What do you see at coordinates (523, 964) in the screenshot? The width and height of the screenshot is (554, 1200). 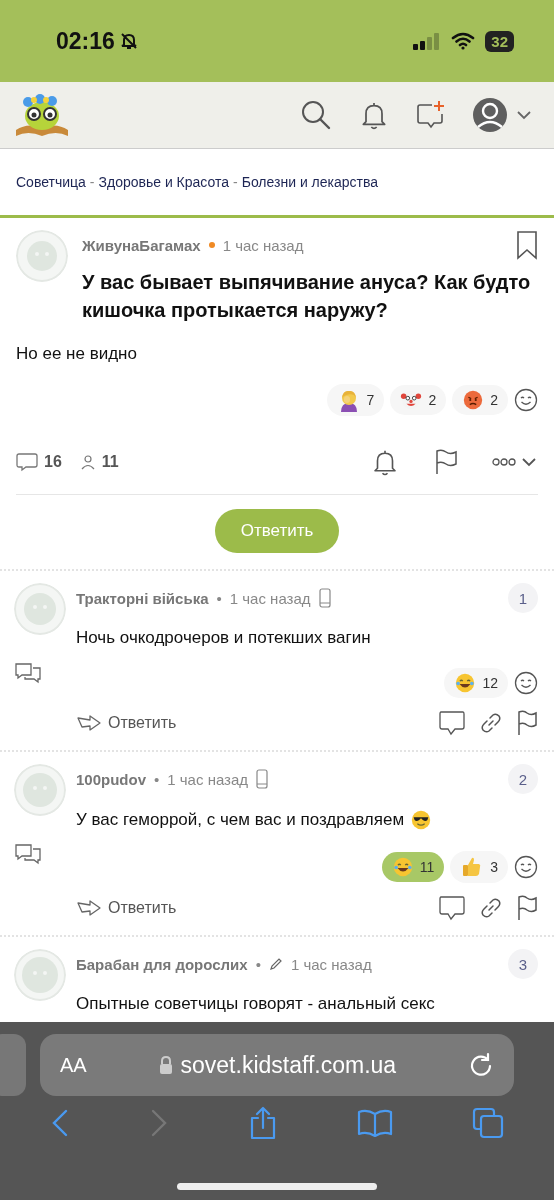 I see `comment-number: 3` at bounding box center [523, 964].